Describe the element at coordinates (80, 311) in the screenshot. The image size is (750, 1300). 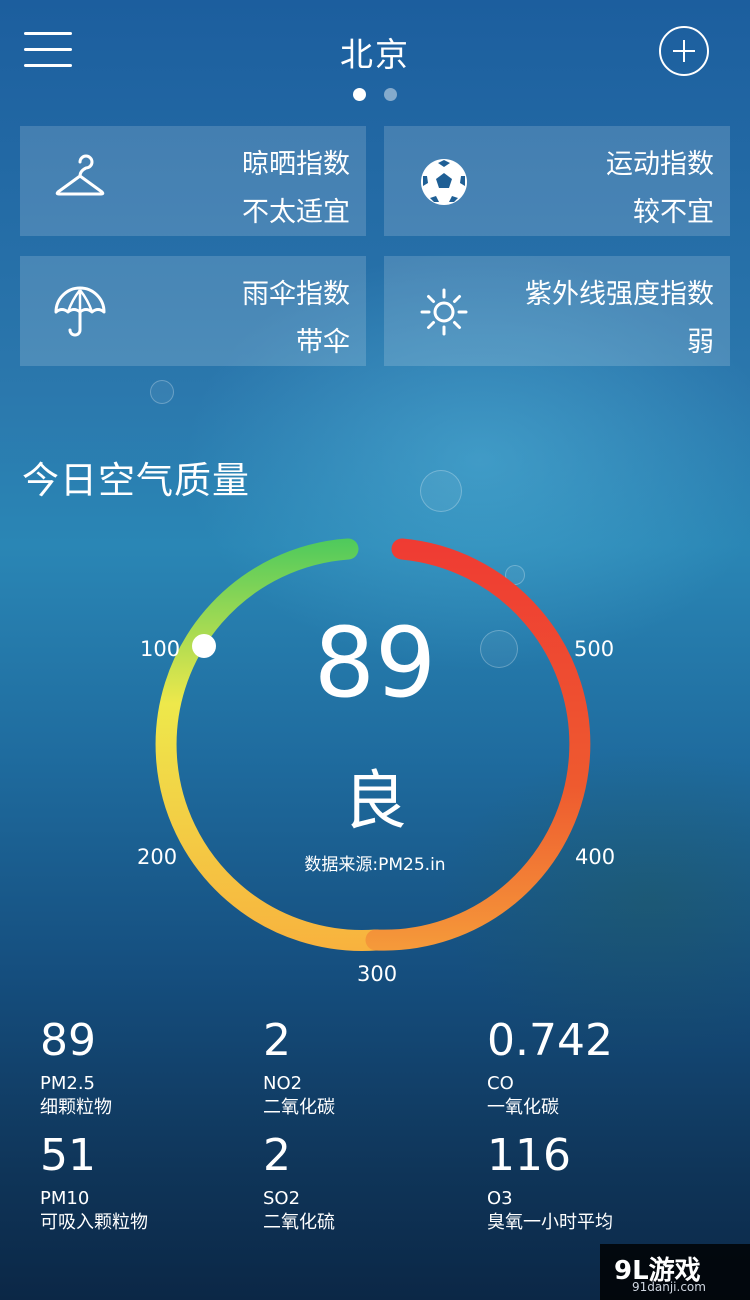
I see `umbrella-icon` at that location.